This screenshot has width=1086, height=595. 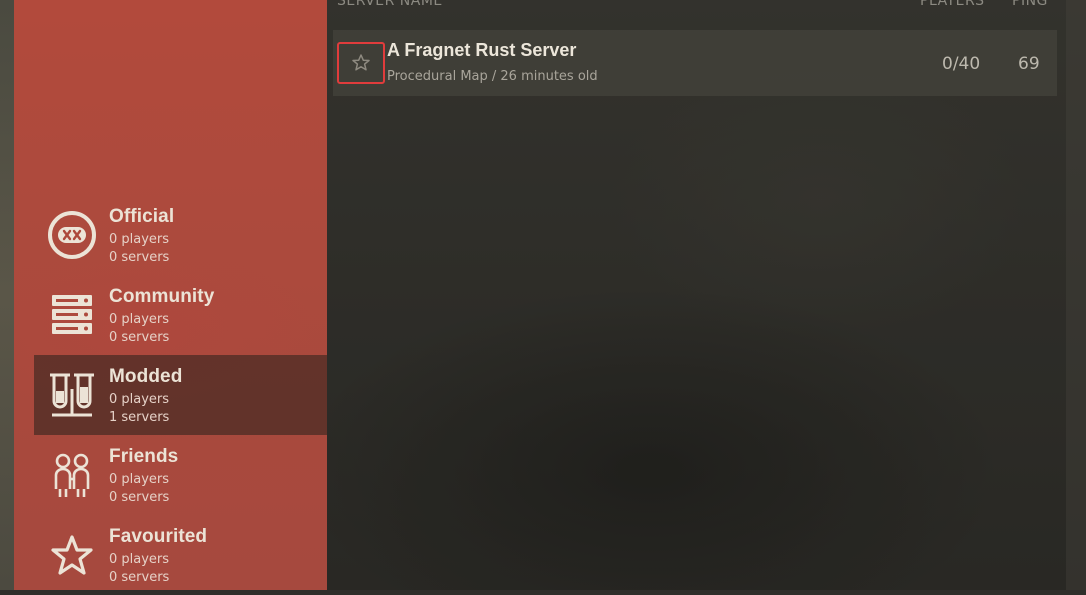 What do you see at coordinates (139, 417) in the screenshot?
I see `category-servers: 1 servers` at bounding box center [139, 417].